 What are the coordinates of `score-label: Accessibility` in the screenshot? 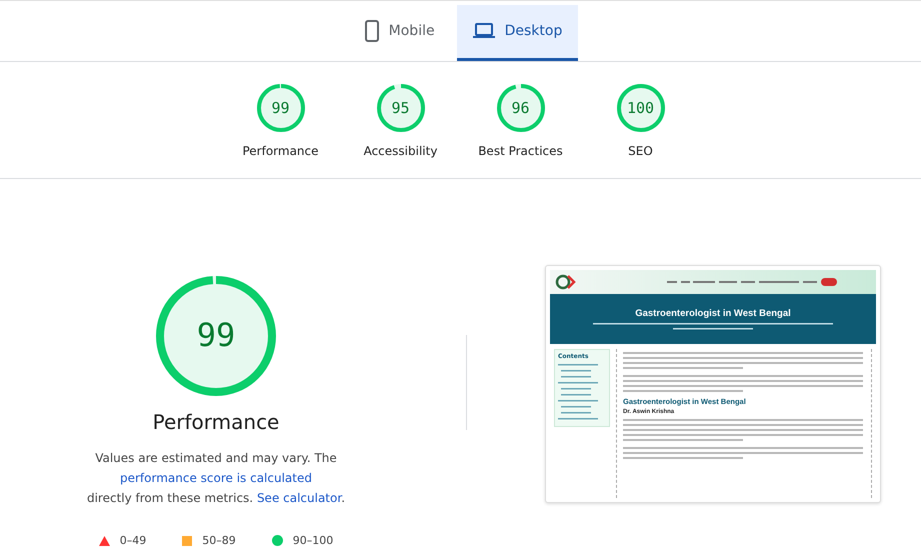 It's located at (401, 151).